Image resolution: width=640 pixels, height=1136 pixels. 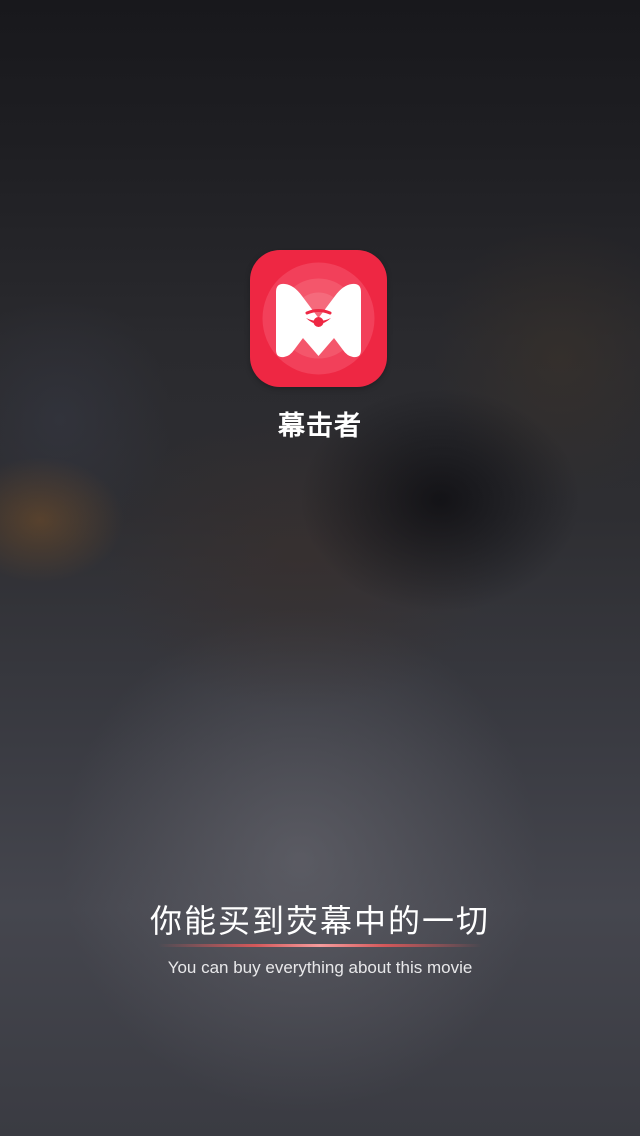 What do you see at coordinates (318, 318) in the screenshot?
I see `m-eye-logo-icon` at bounding box center [318, 318].